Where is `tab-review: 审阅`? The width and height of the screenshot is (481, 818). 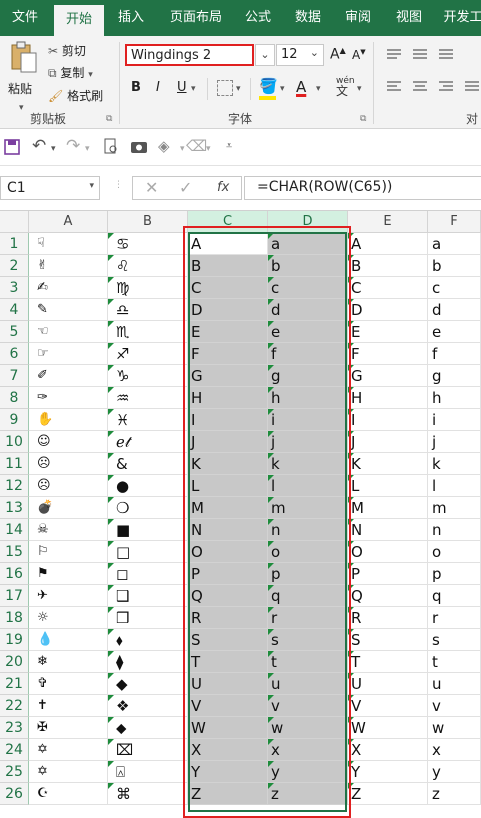 tab-review: 审阅 is located at coordinates (358, 18).